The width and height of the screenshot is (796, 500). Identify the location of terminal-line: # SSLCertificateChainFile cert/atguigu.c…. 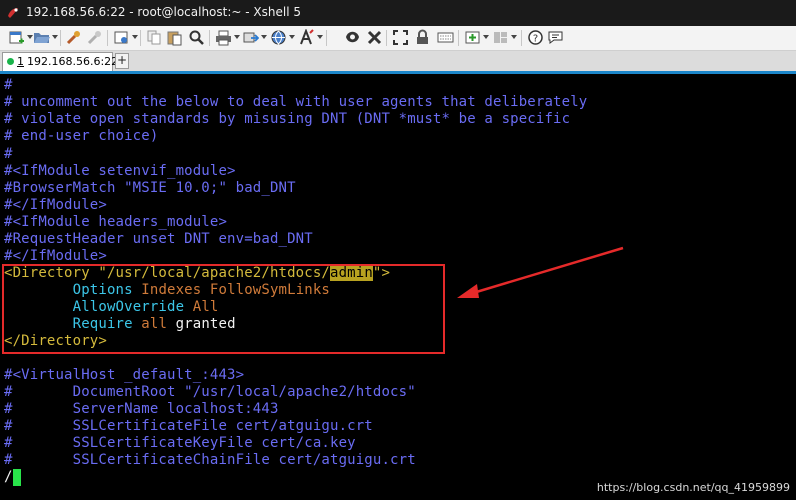
(210, 460).